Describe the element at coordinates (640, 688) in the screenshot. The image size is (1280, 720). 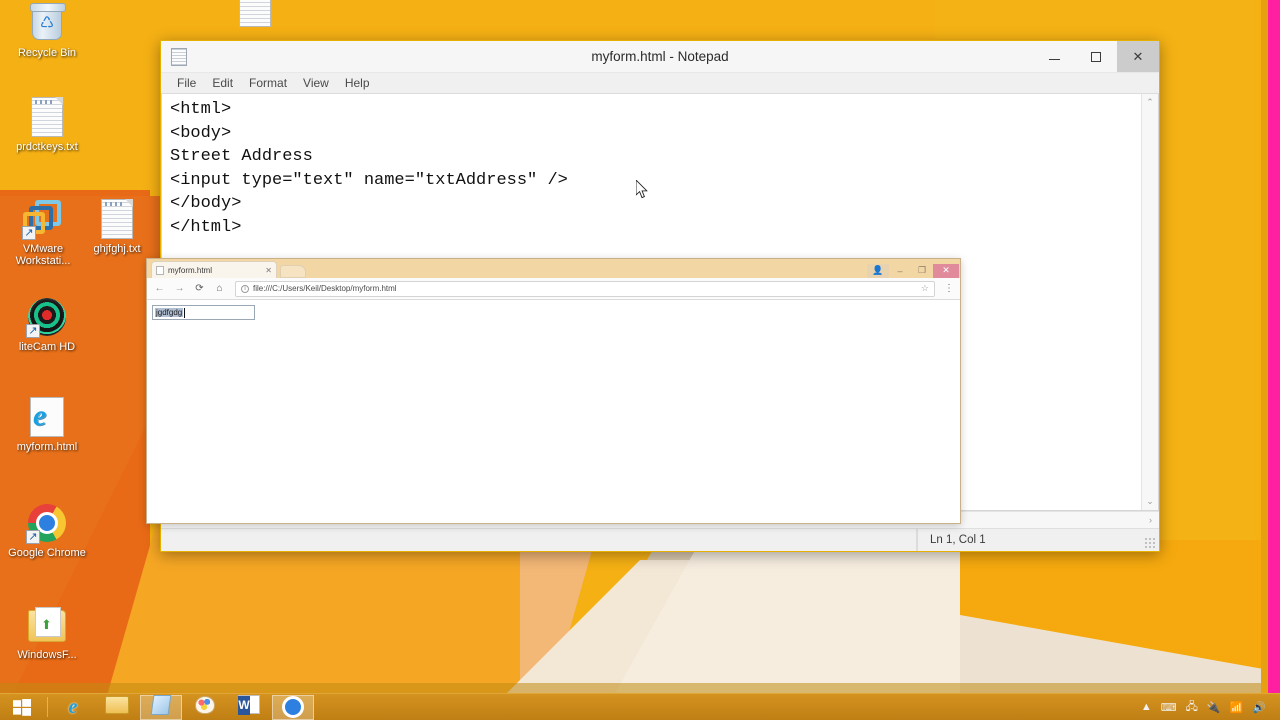
I see `wallpaper-shape` at that location.